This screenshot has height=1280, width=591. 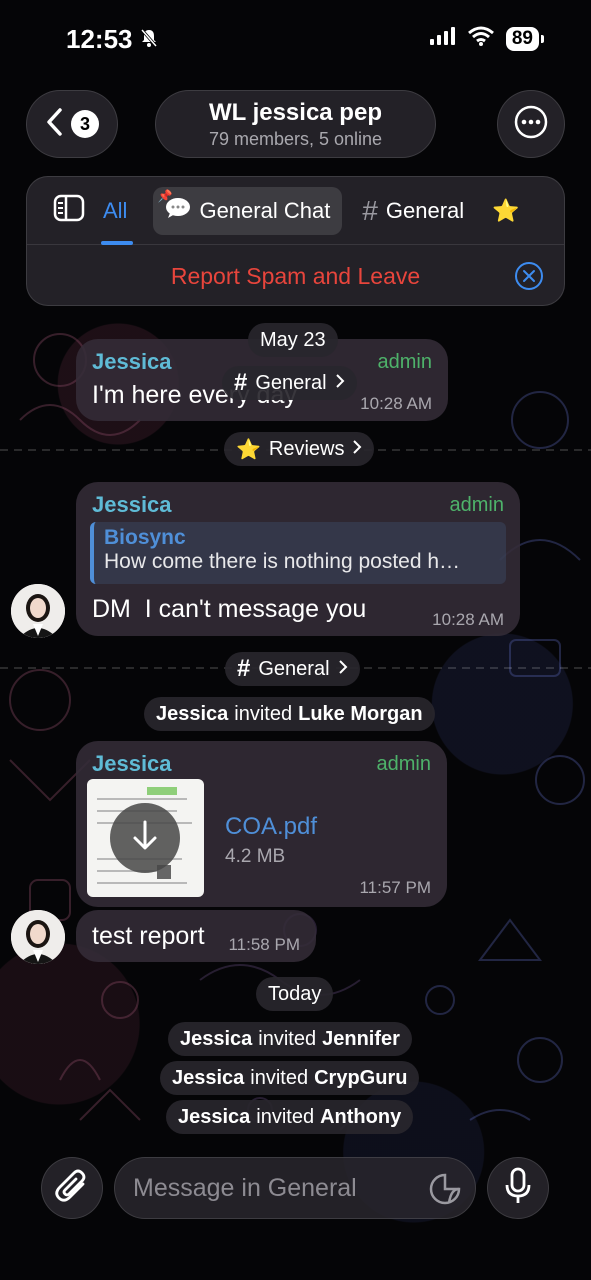 I want to click on message-bubble: test report 11:58 PM, so click(x=196, y=936).